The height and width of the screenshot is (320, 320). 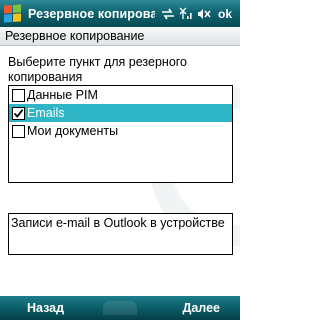 What do you see at coordinates (120, 234) in the screenshot?
I see `item-description: Записи e-mail в Outlook в устройстве` at bounding box center [120, 234].